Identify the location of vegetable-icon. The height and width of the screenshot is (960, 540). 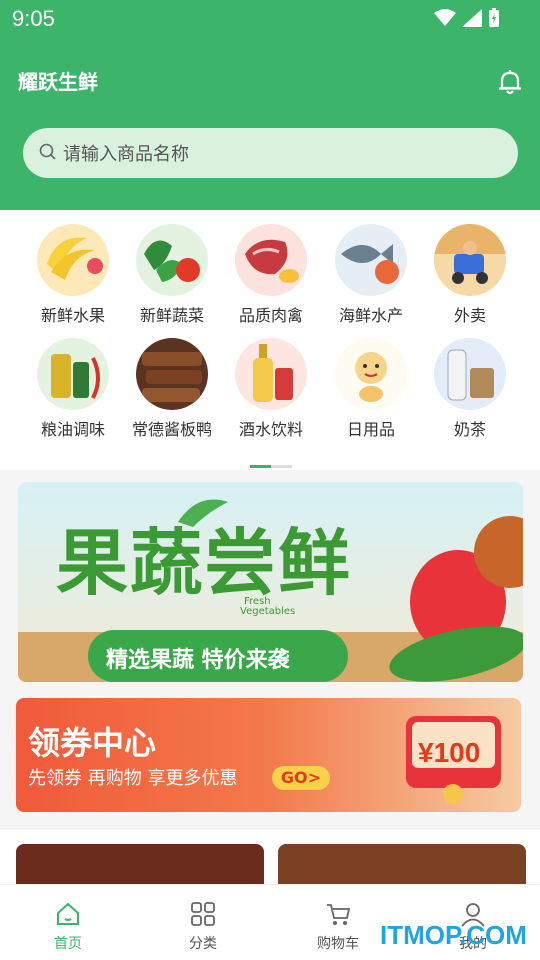
(172, 260).